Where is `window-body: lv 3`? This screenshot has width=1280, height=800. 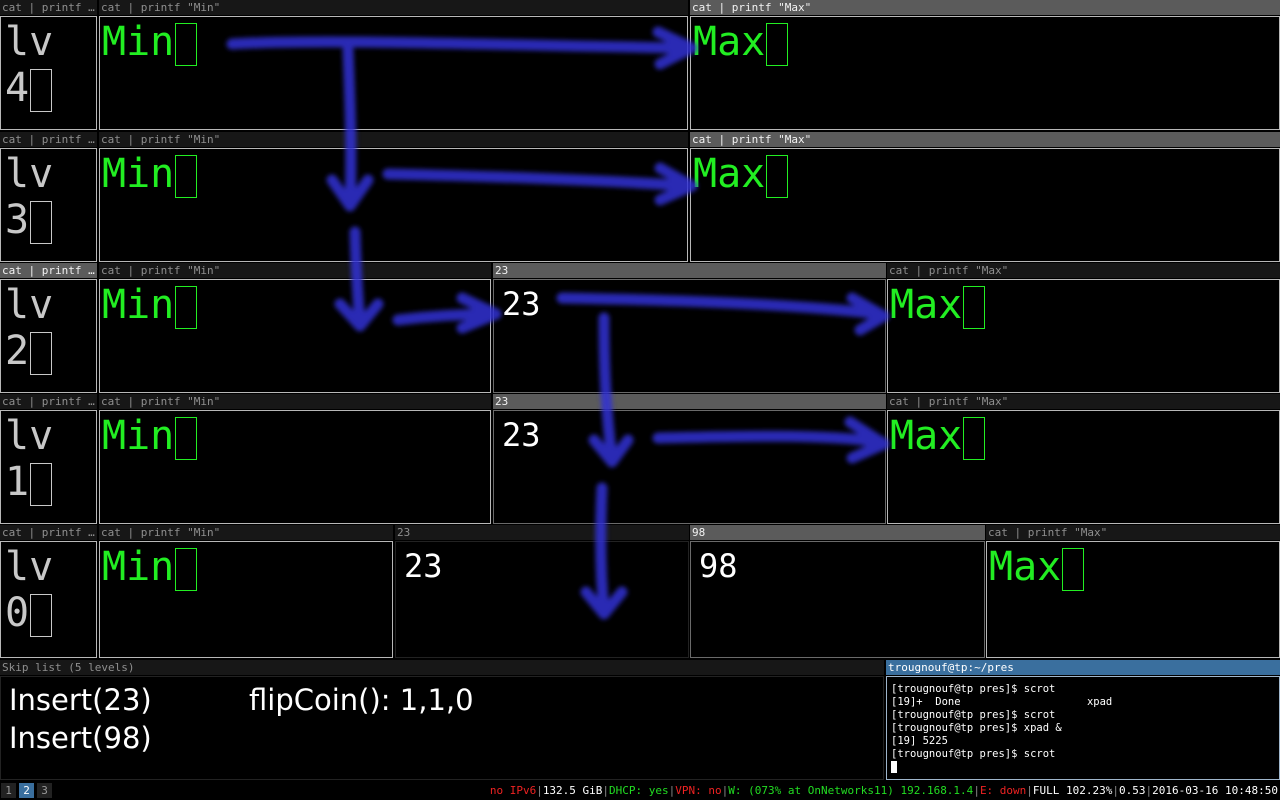 window-body: lv 3 is located at coordinates (48, 205).